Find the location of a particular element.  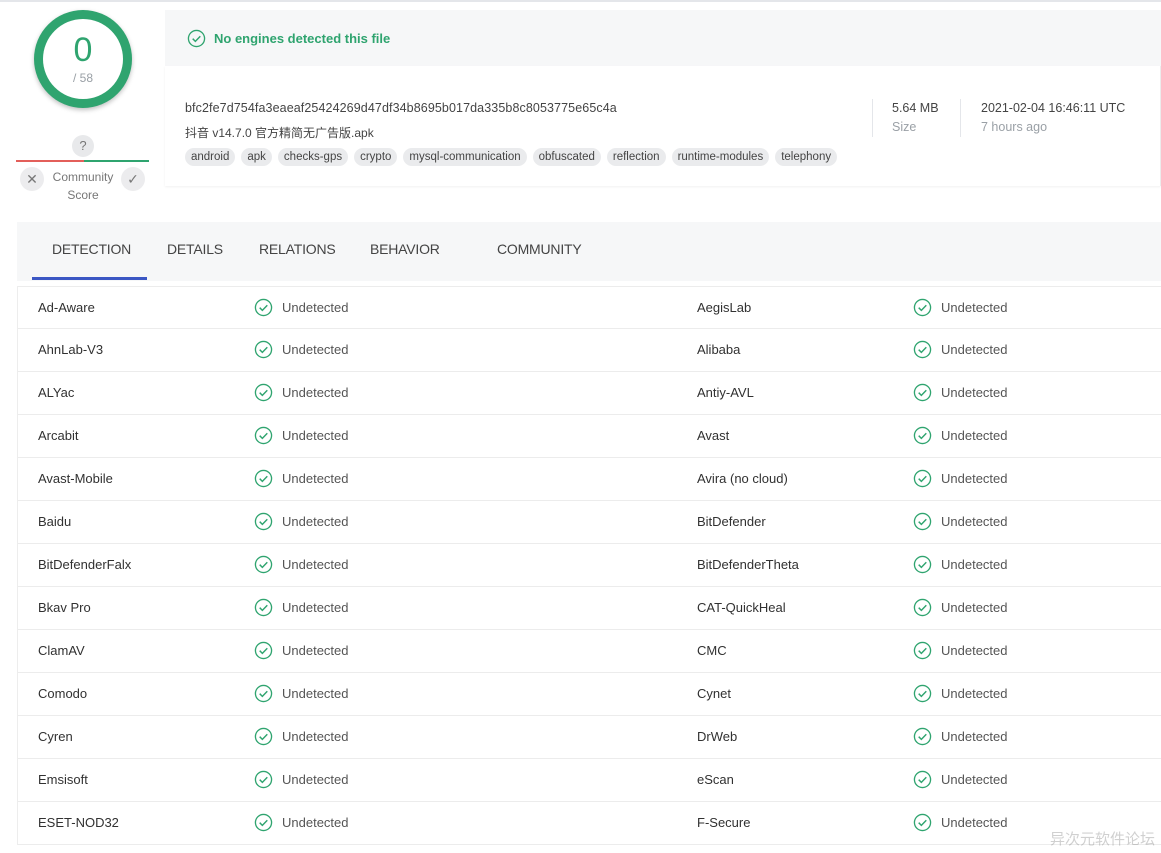

tag-chip: checks-gps is located at coordinates (313, 157).